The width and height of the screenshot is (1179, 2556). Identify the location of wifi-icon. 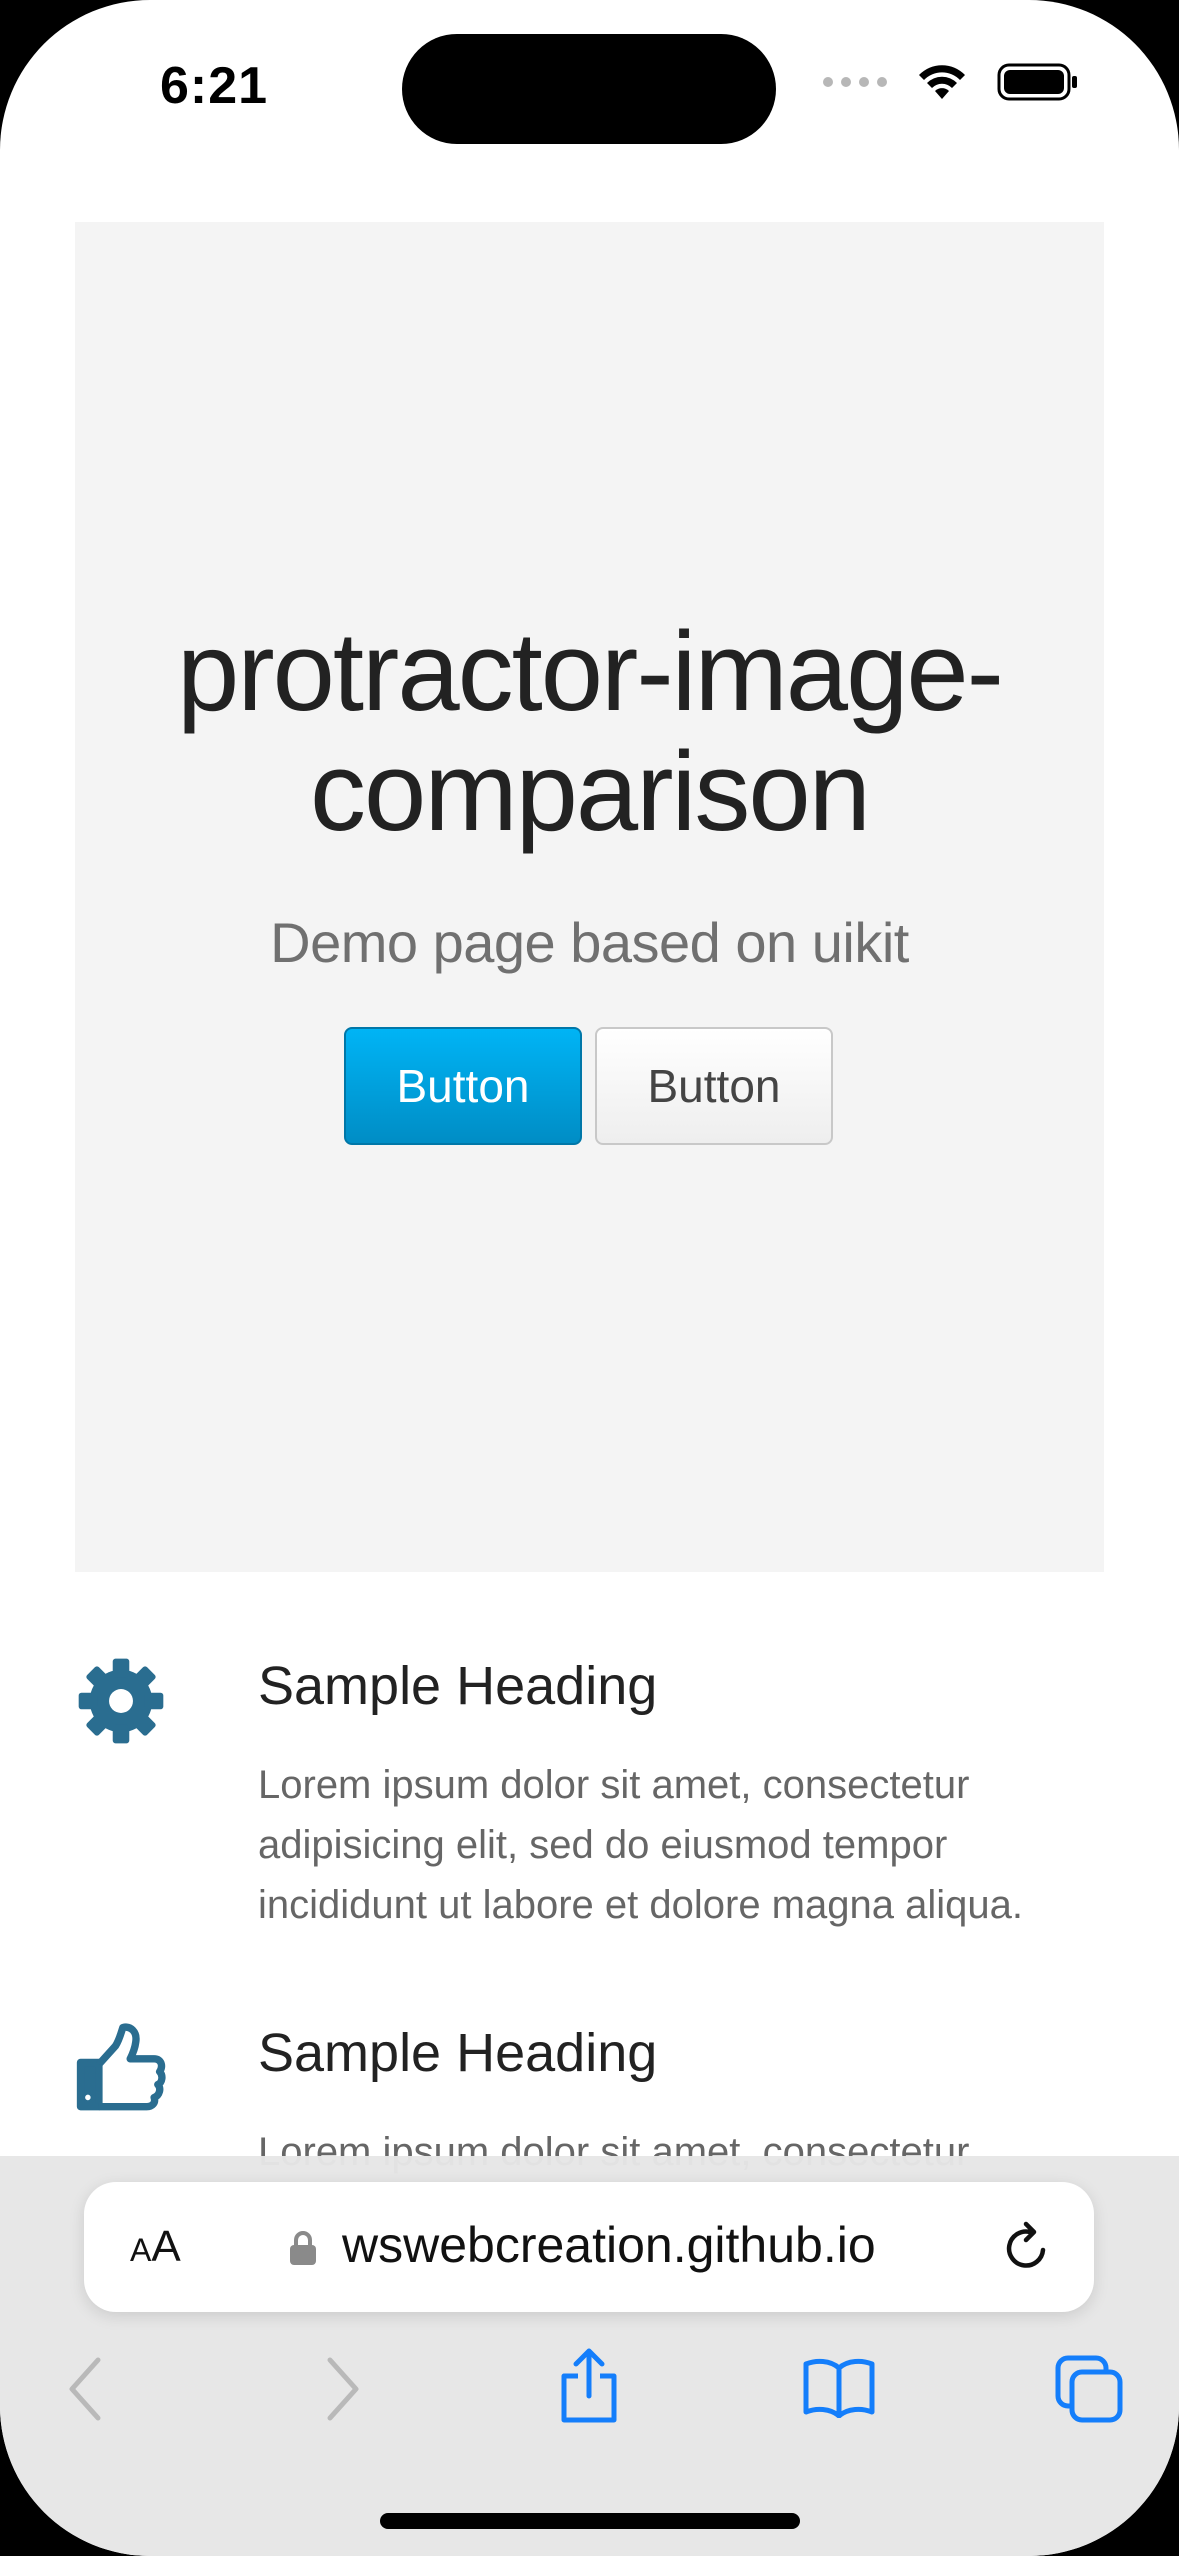
(942, 82).